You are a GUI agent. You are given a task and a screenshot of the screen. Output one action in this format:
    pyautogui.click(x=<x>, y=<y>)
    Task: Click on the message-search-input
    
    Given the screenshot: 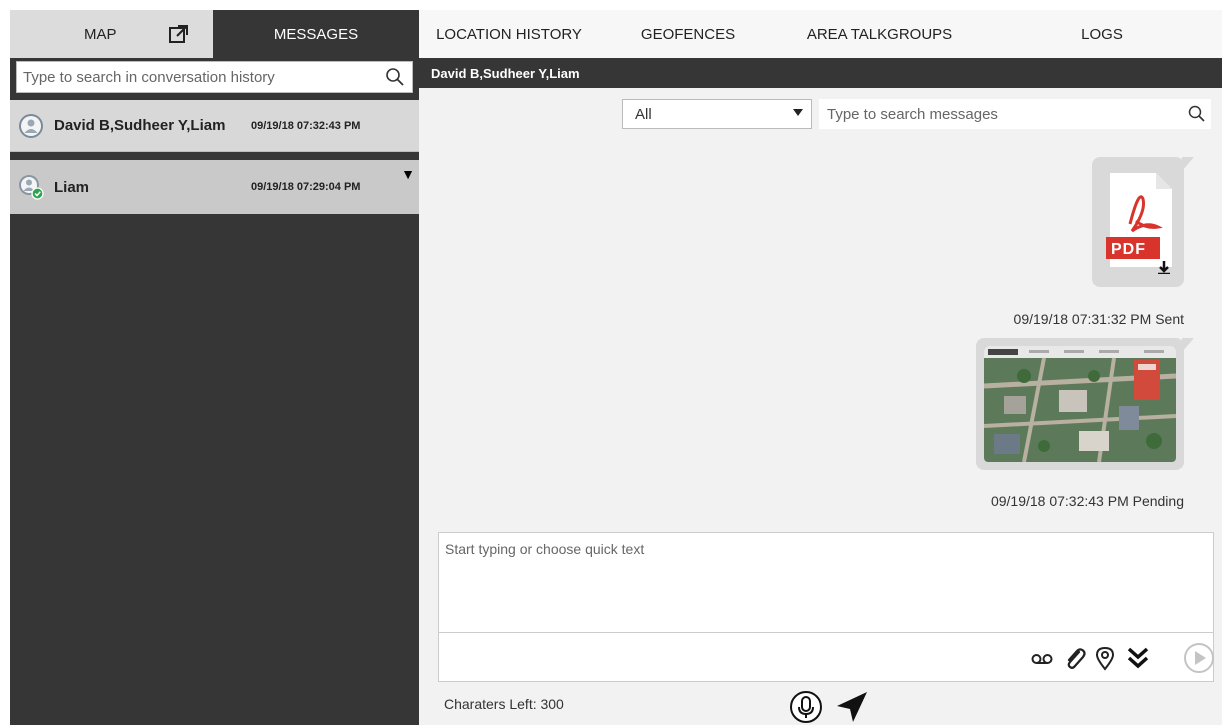 What is the action you would take?
    pyautogui.click(x=1003, y=114)
    